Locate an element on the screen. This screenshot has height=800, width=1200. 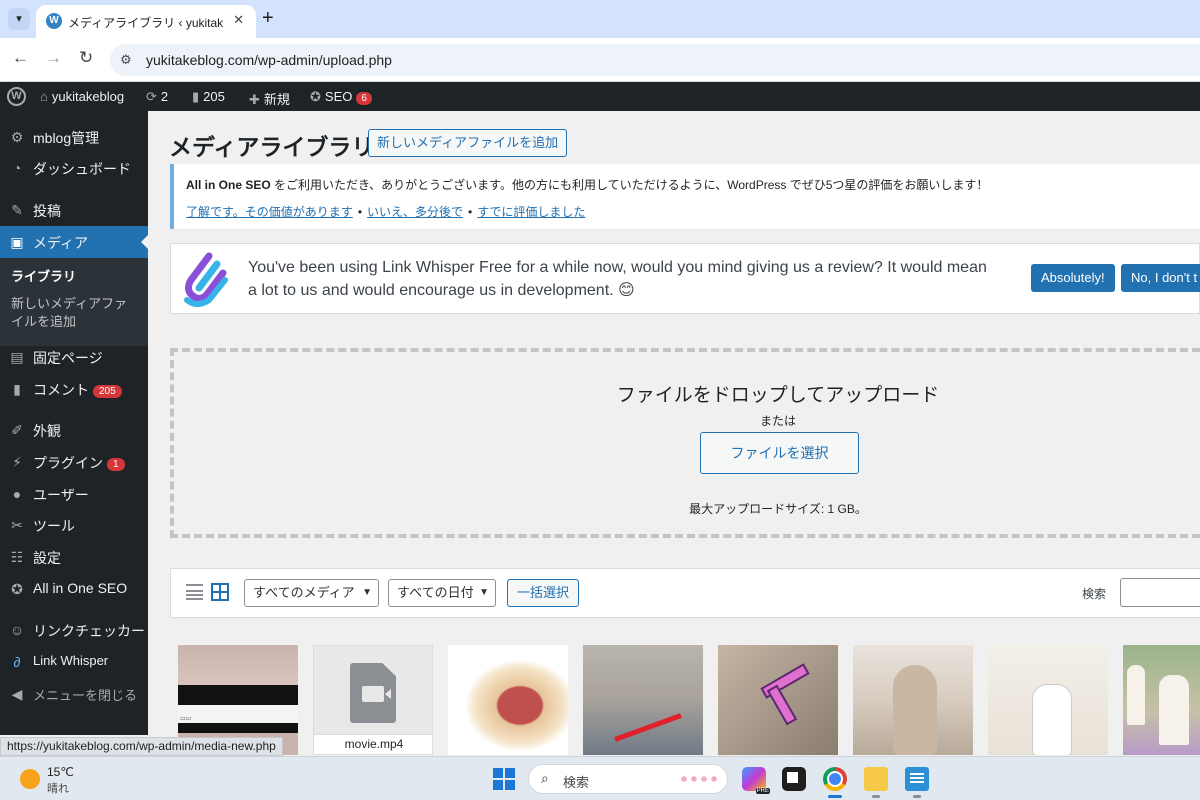
sidebar-item-dashboard: ◔ ダッシュボード is located at coordinates (74, 168).